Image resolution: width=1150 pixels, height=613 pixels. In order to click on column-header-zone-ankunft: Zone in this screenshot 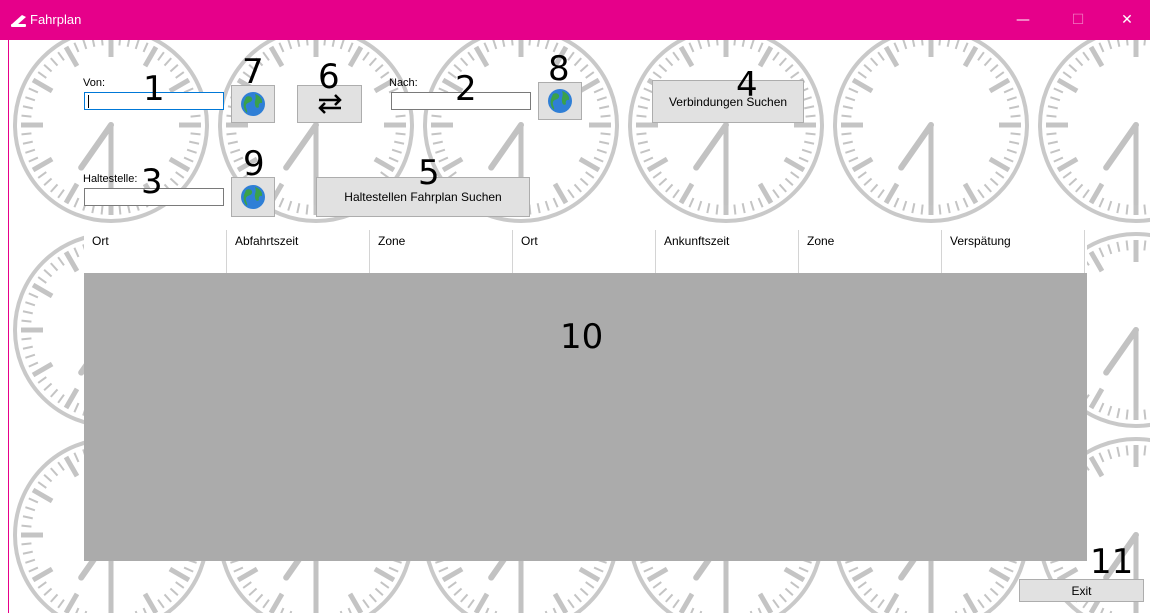, I will do `click(870, 241)`.